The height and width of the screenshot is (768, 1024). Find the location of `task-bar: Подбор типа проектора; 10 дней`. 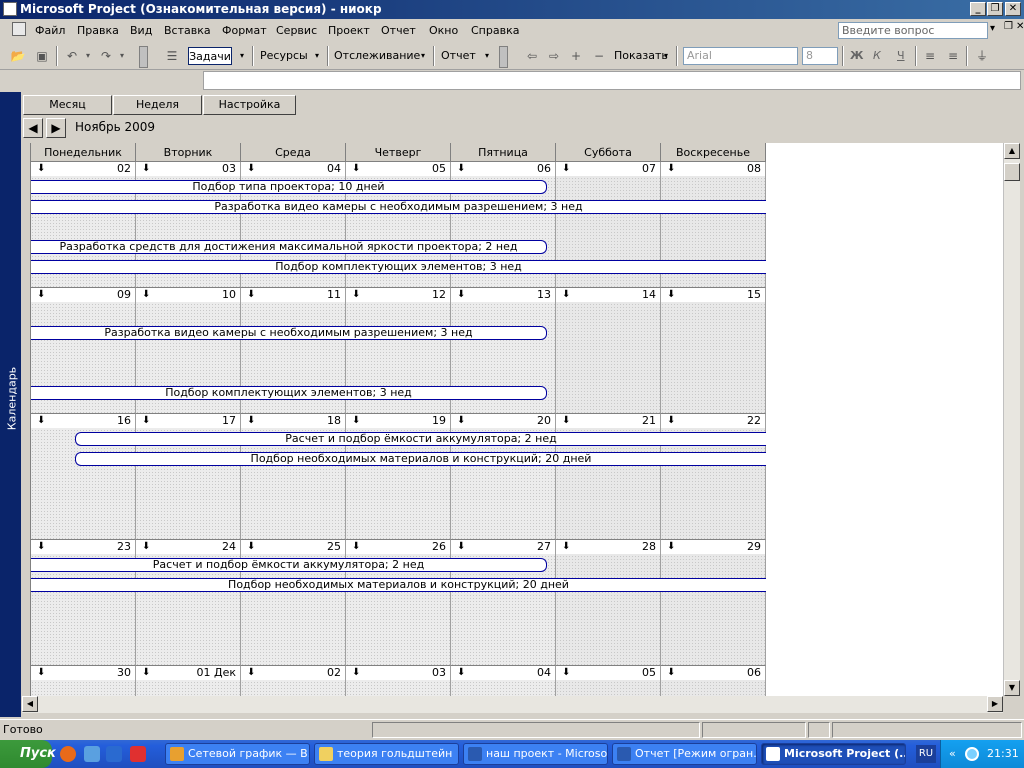

task-bar: Подбор типа проектора; 10 дней is located at coordinates (289, 187).